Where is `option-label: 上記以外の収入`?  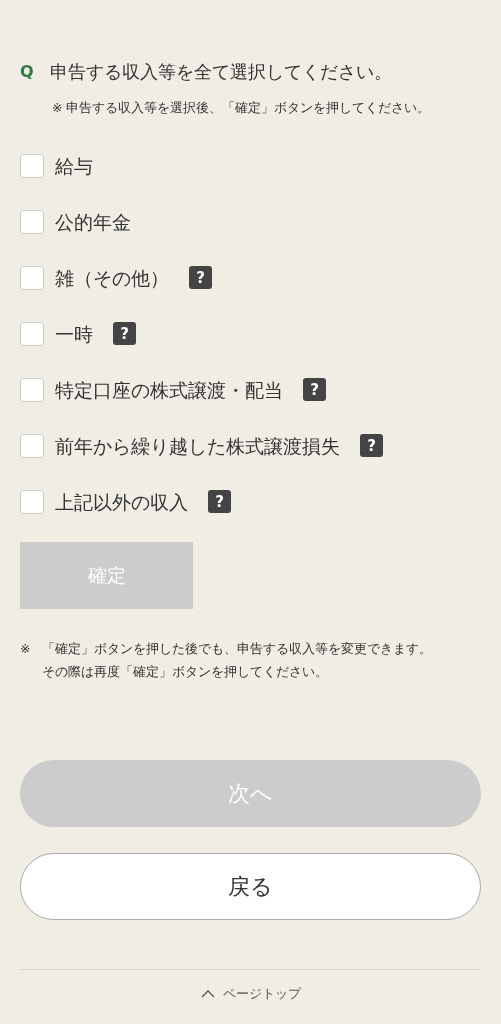
option-label: 上記以外の収入 is located at coordinates (121, 501).